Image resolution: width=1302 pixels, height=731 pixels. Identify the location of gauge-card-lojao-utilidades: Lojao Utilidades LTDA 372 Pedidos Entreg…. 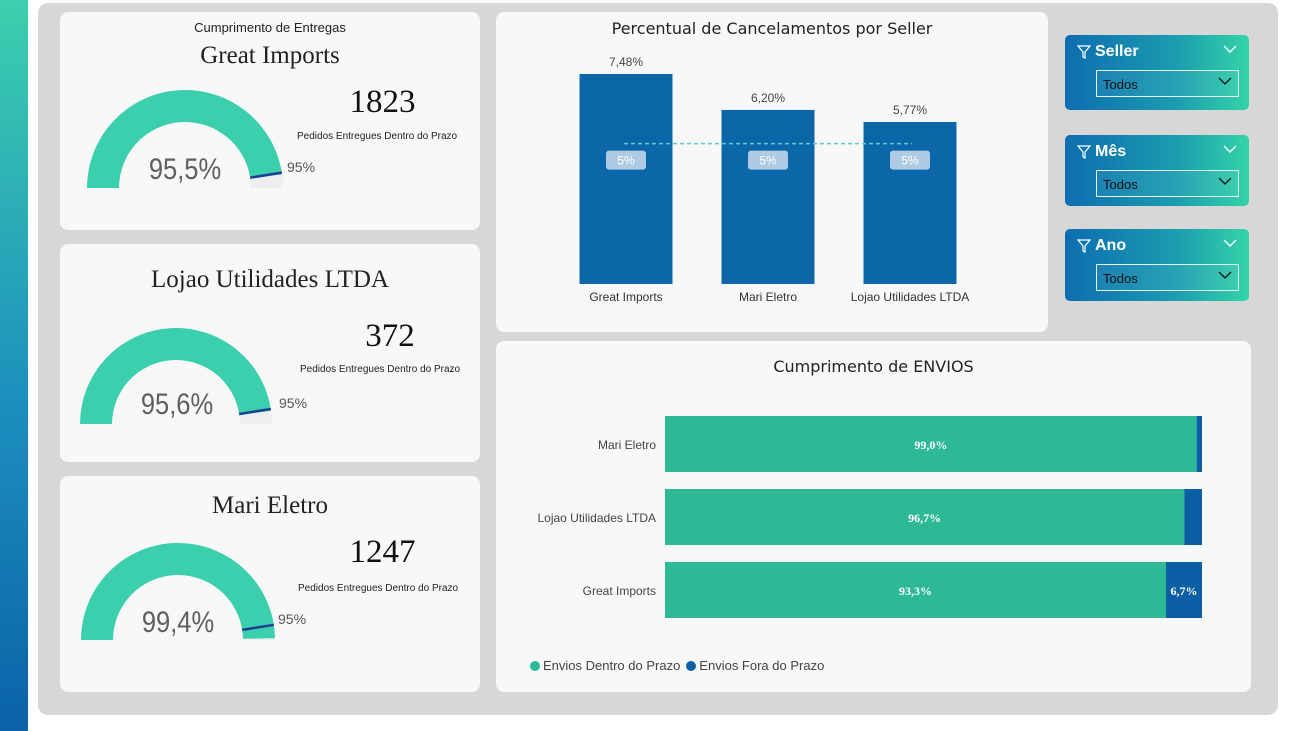
(270, 353).